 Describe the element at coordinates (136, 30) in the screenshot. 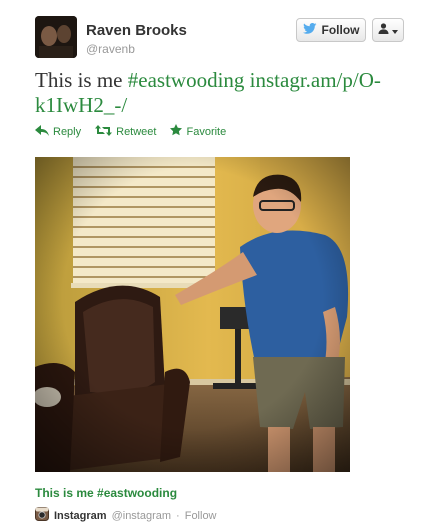

I see `author-name: Raven Brooks` at that location.